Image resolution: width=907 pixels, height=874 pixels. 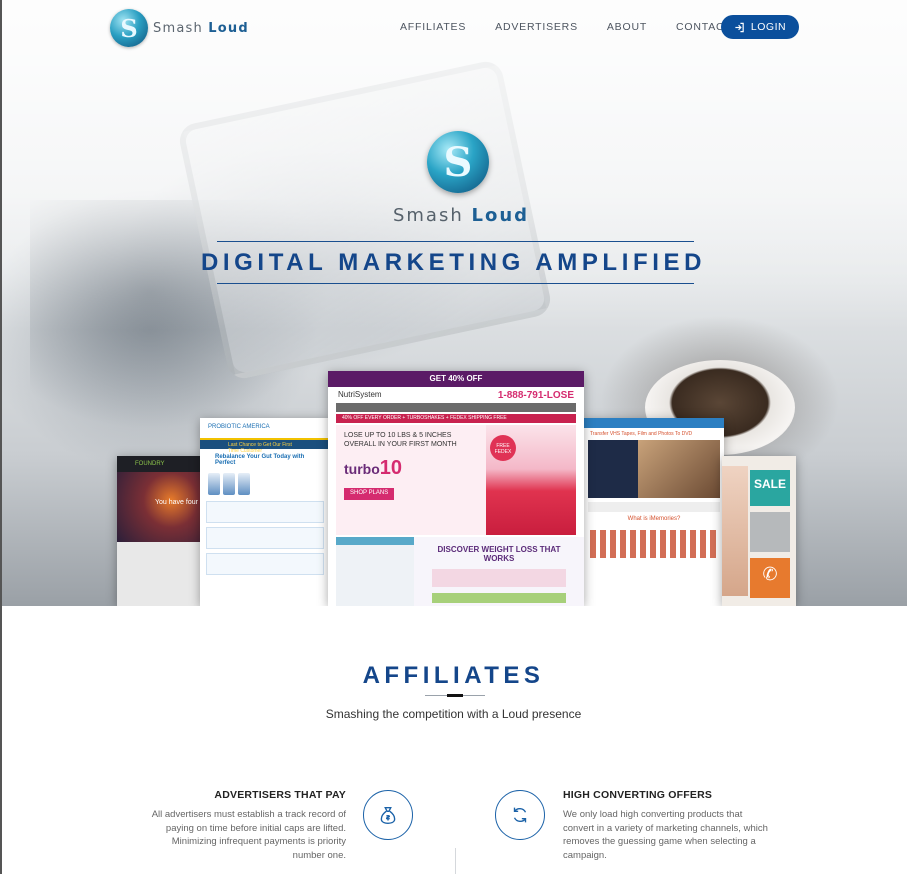 I want to click on nutri-phone: 1-888-791-LOSE, so click(x=535, y=395).